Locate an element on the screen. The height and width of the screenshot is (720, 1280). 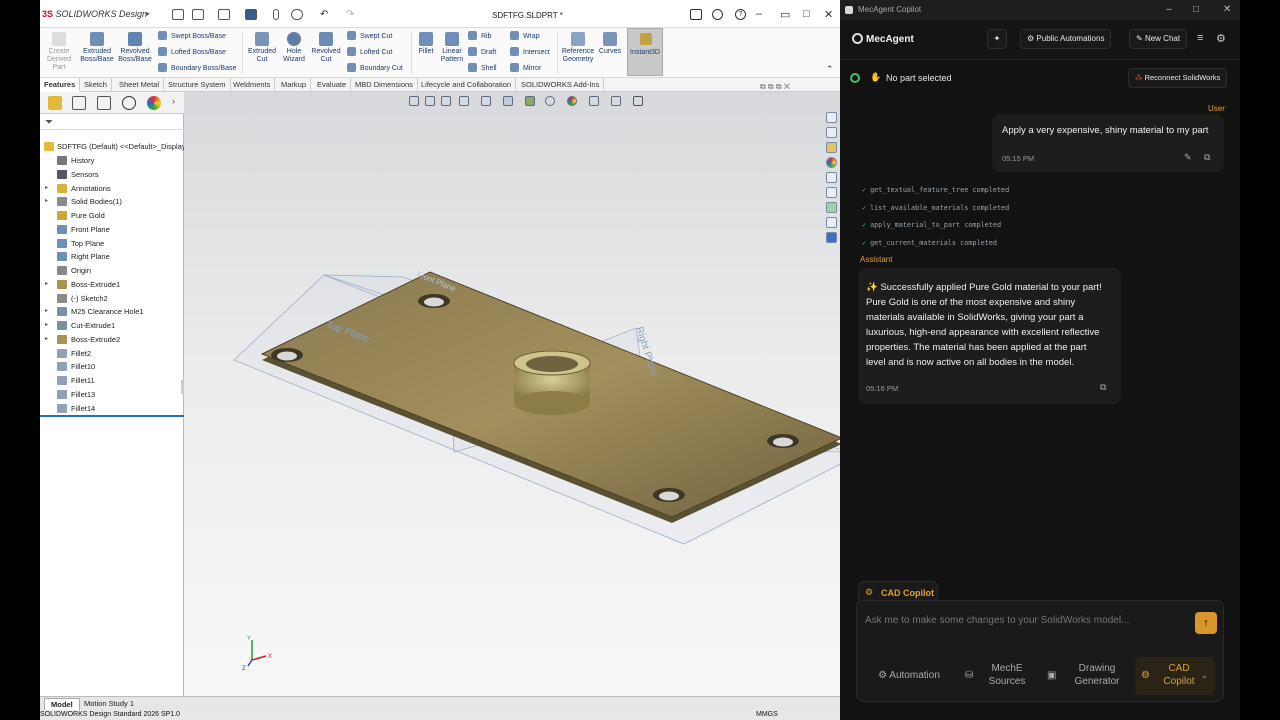
magic-wand-icon: ✦ is located at coordinates (997, 39).